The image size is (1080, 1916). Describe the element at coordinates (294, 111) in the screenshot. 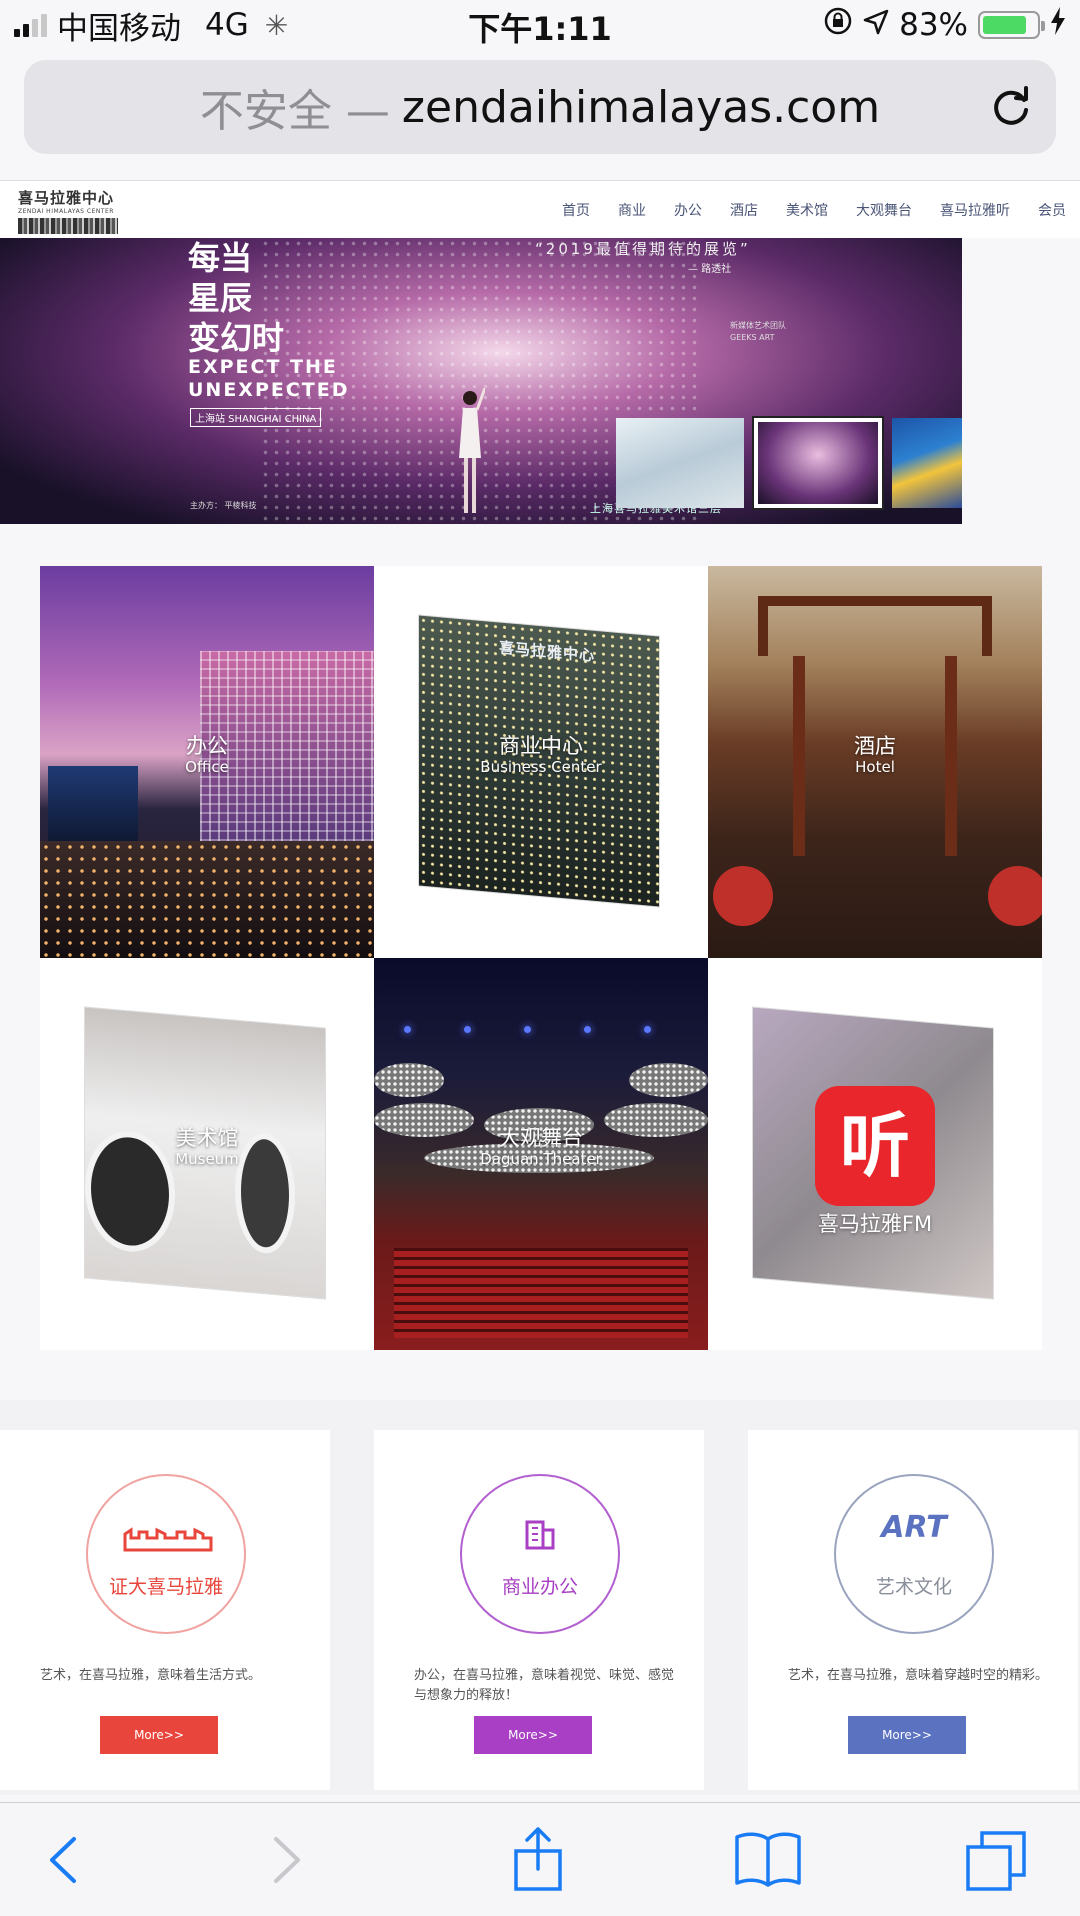

I see `not-secure-label: 不安全 —` at that location.